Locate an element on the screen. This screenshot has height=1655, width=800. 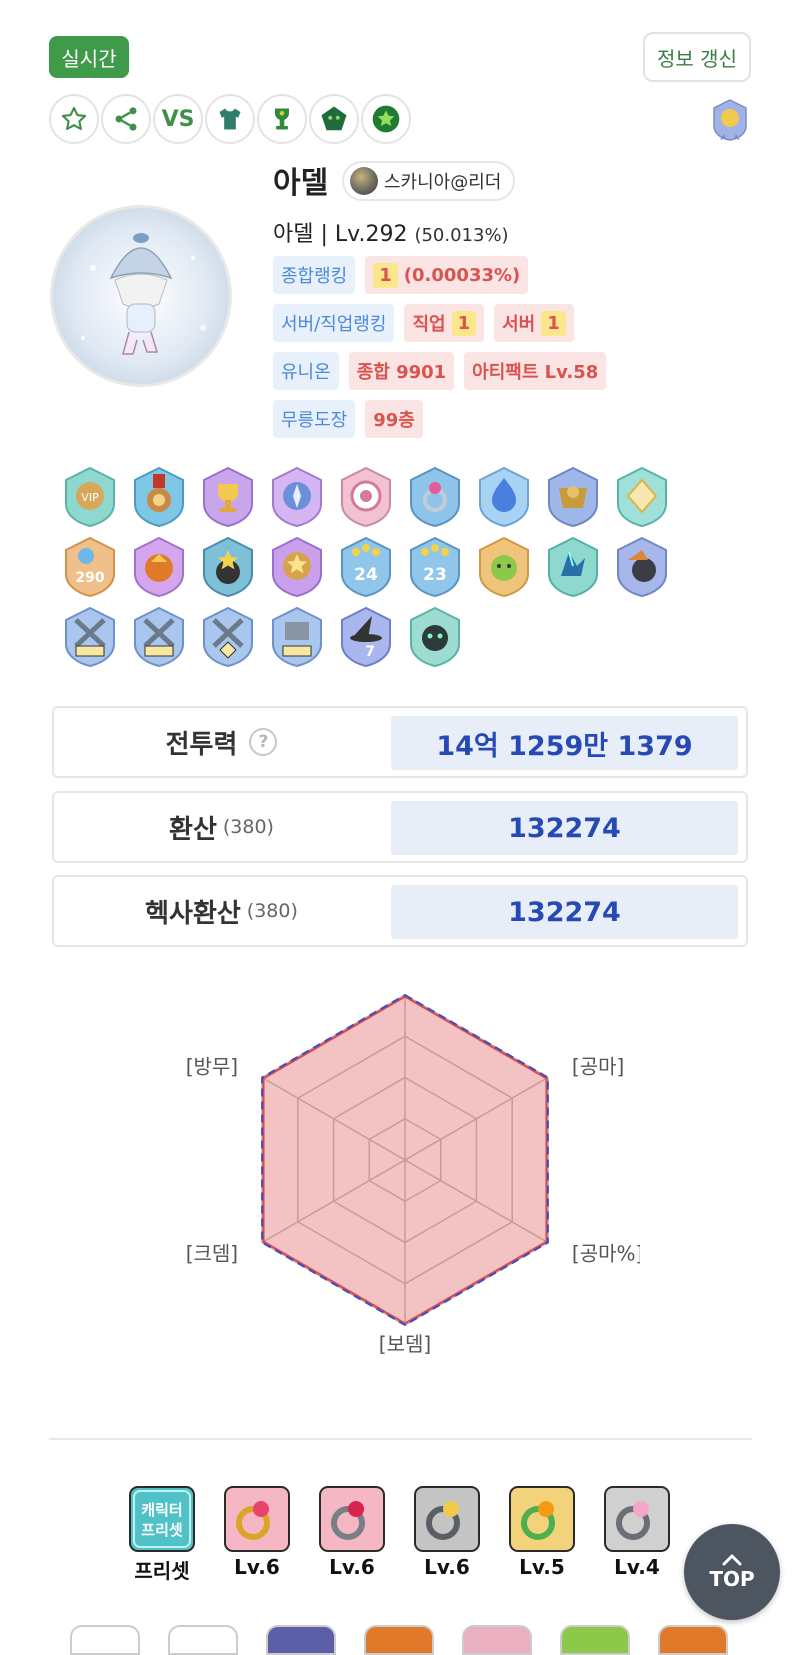
favorite-button is located at coordinates (74, 119).